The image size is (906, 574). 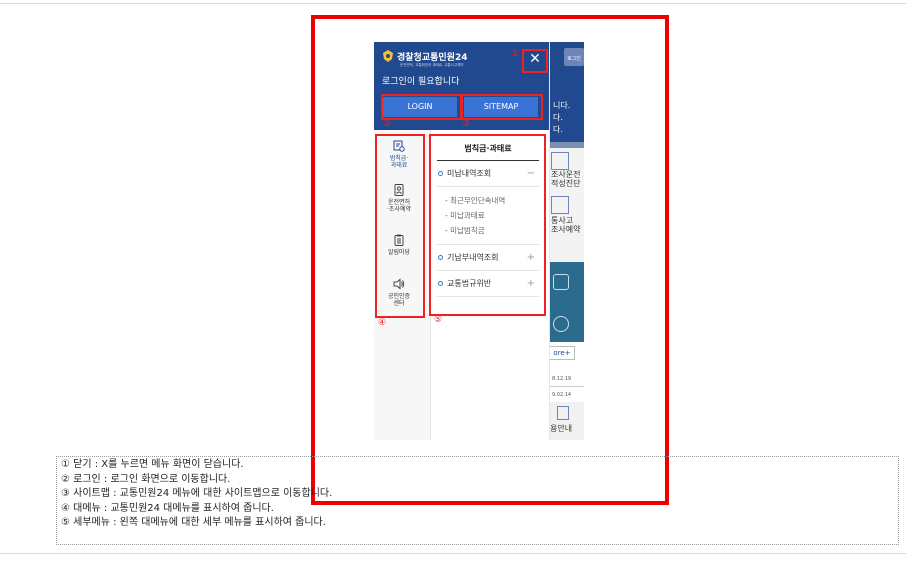 What do you see at coordinates (466, 124) in the screenshot?
I see `annotation-number-3: ③` at bounding box center [466, 124].